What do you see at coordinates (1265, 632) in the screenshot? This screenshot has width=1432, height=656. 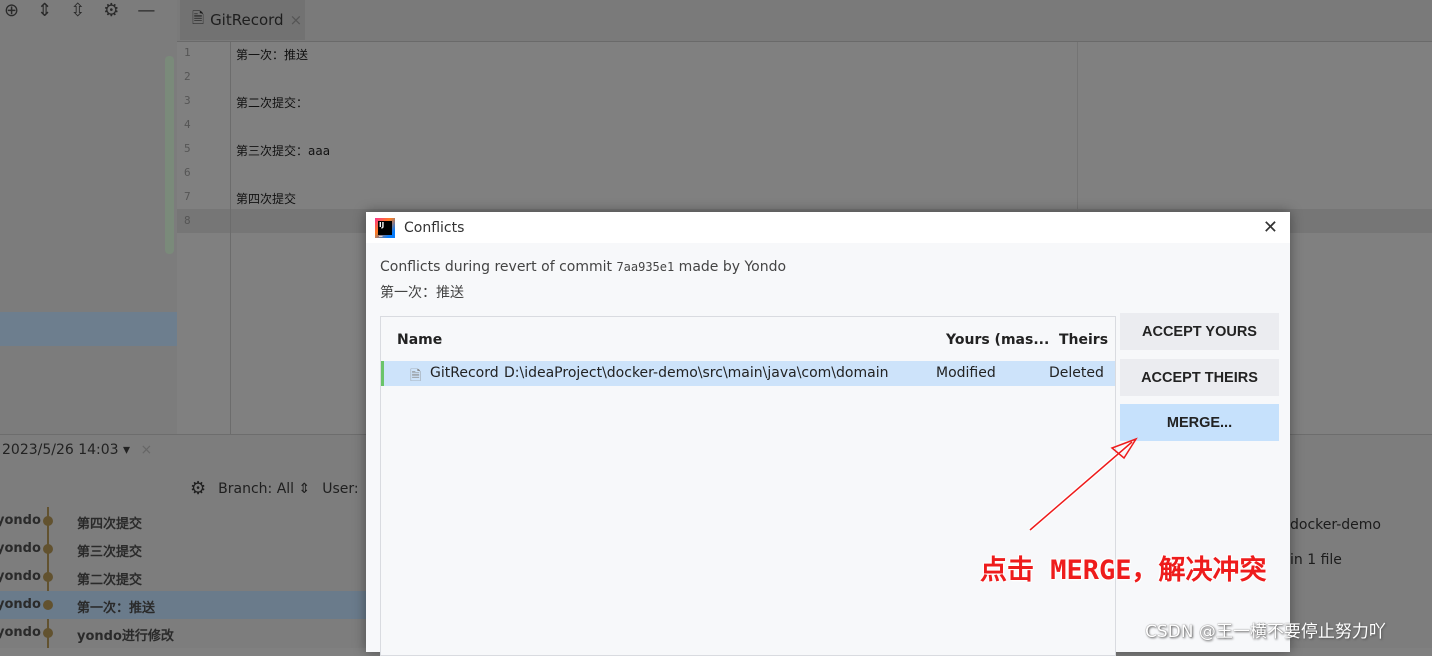 I see `watermark: CSDN @王一横不要停止努力吖` at bounding box center [1265, 632].